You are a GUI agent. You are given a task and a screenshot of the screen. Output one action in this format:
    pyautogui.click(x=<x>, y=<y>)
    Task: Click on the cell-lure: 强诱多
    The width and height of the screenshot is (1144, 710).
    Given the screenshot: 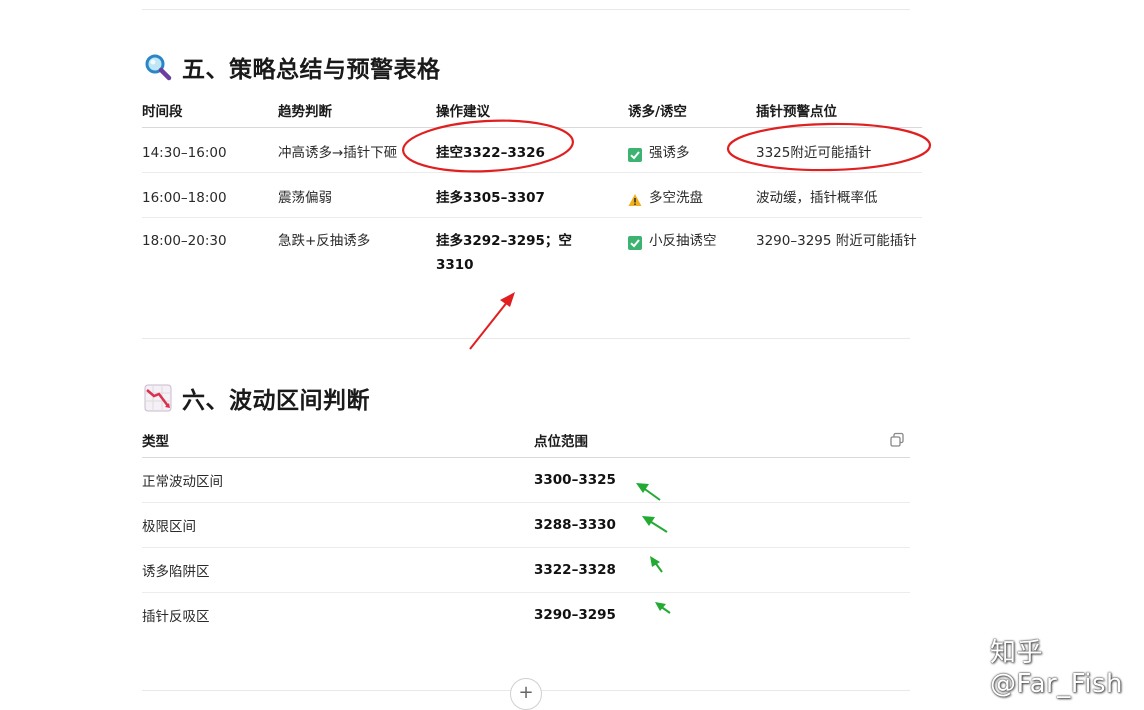 What is the action you would take?
    pyautogui.click(x=659, y=146)
    